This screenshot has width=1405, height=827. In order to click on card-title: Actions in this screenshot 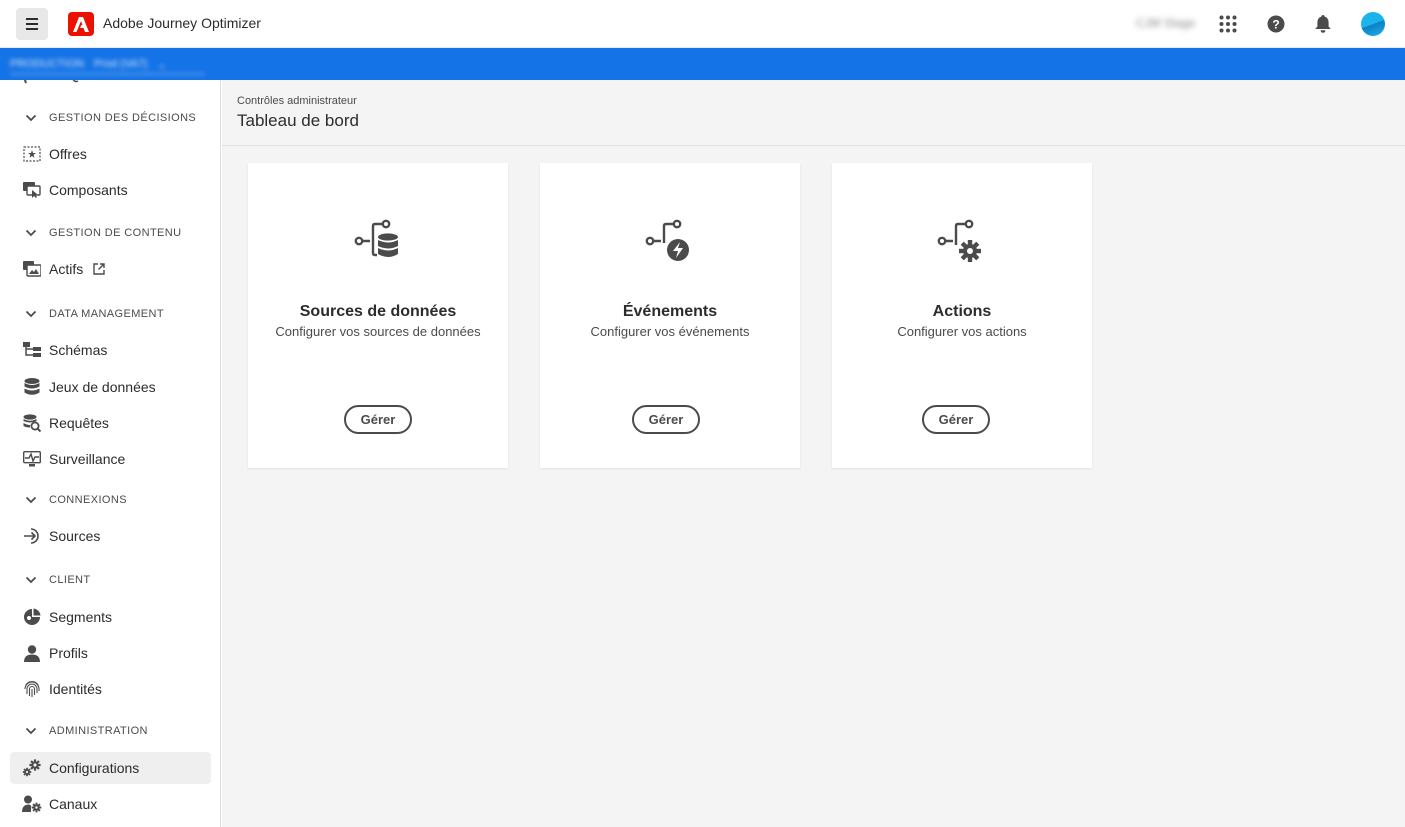, I will do `click(962, 311)`.